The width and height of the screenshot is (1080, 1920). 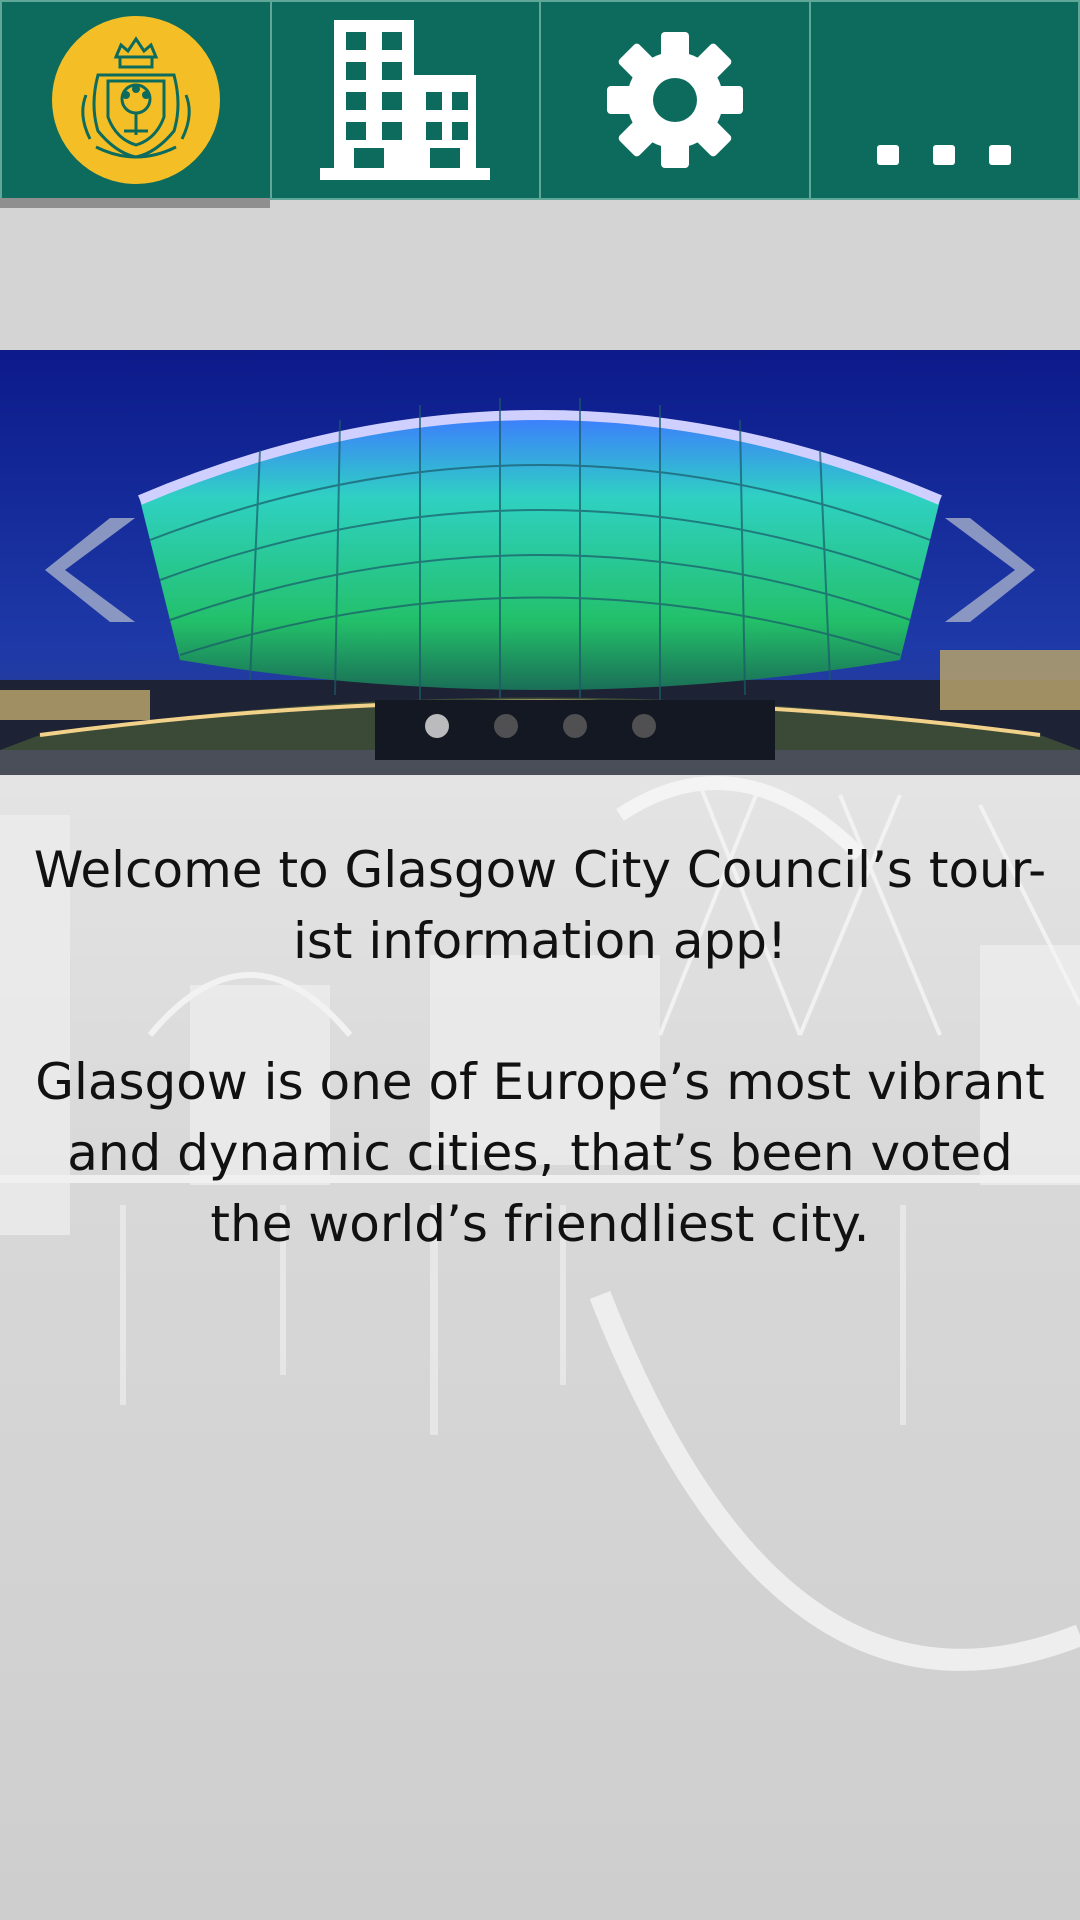 I want to click on gear-icon, so click(x=674, y=100).